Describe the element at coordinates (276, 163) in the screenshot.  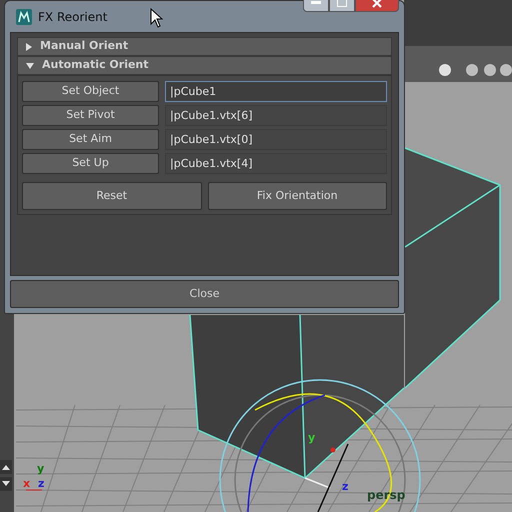
I see `input-field: |pCube1.vtx[4]` at that location.